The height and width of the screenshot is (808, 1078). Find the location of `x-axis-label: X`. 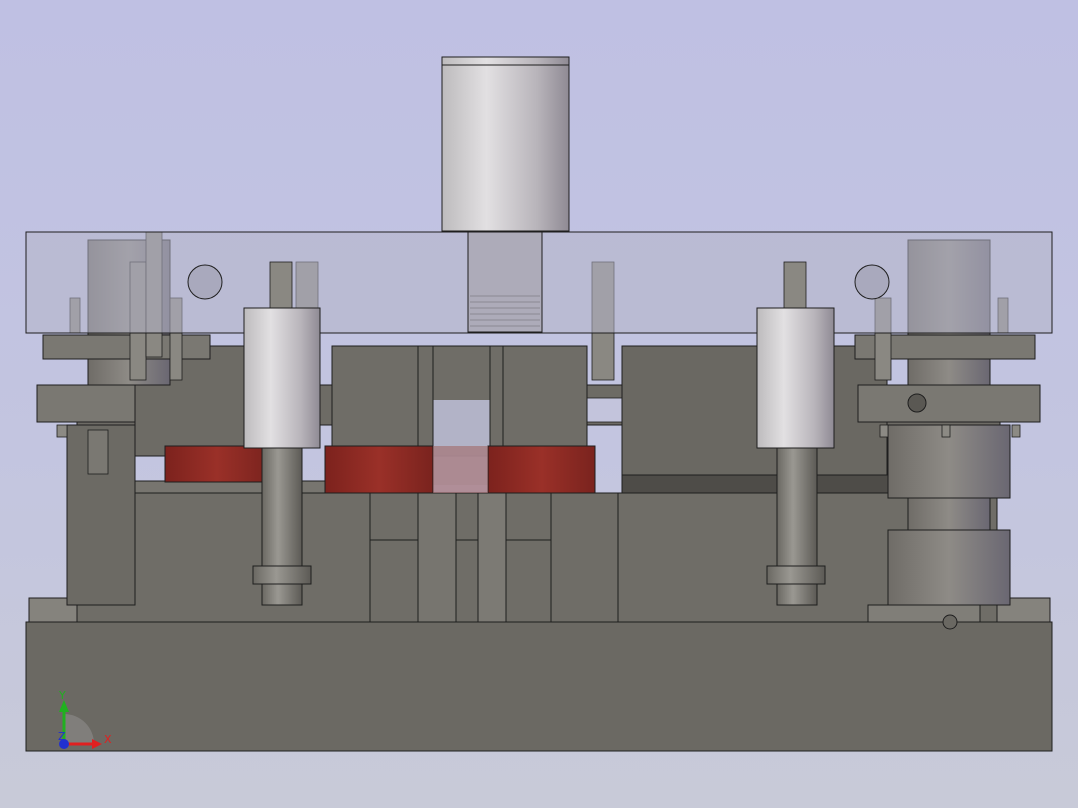

x-axis-label: X is located at coordinates (108, 739).